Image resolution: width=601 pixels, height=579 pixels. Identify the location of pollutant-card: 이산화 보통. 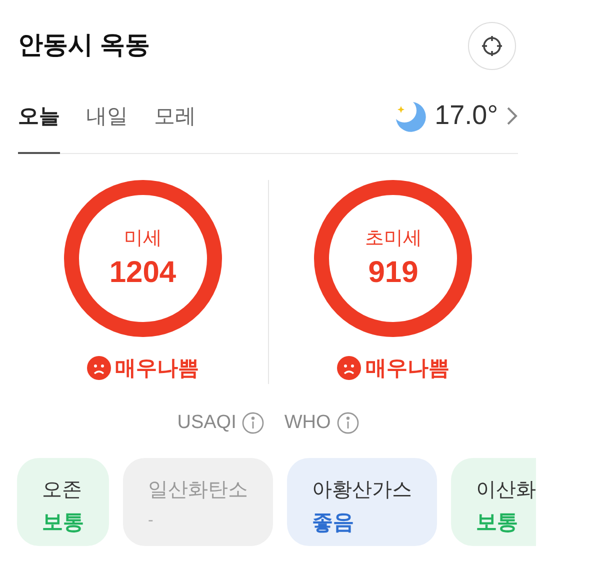
(493, 502).